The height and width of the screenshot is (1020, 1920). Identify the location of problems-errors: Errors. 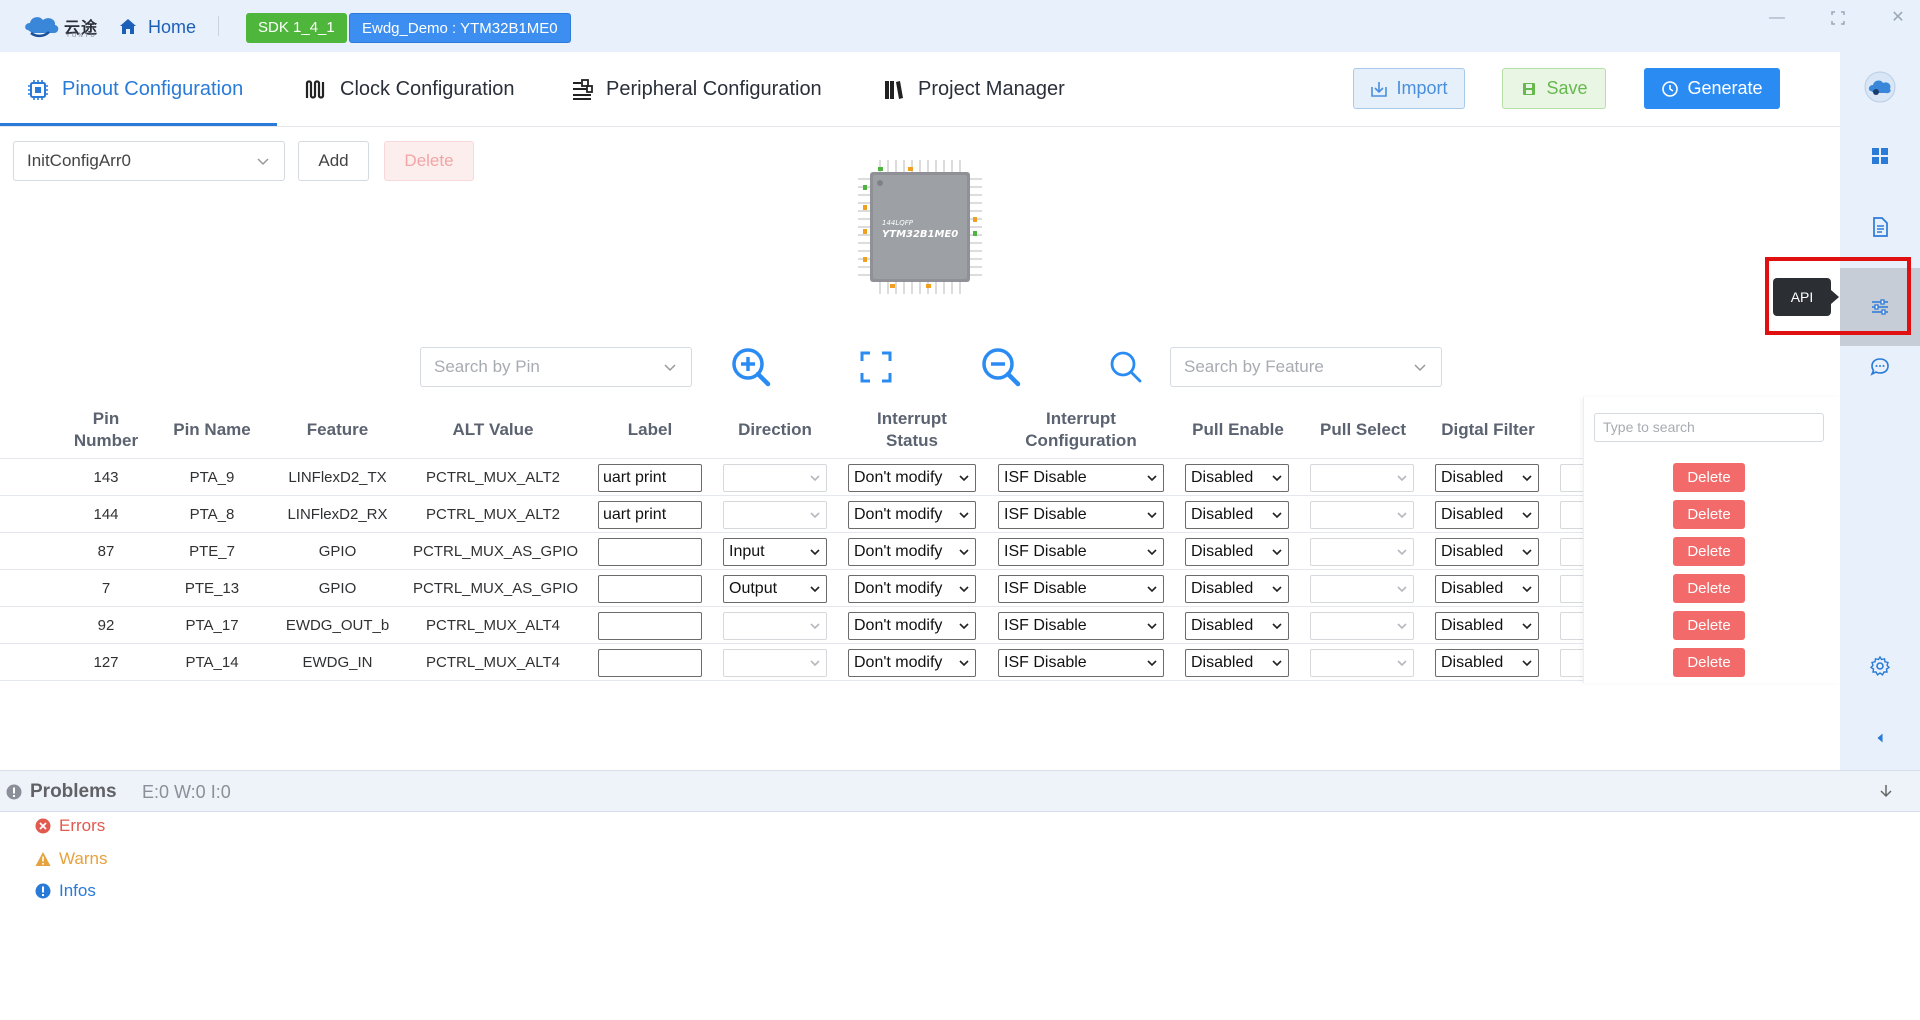
(70, 826).